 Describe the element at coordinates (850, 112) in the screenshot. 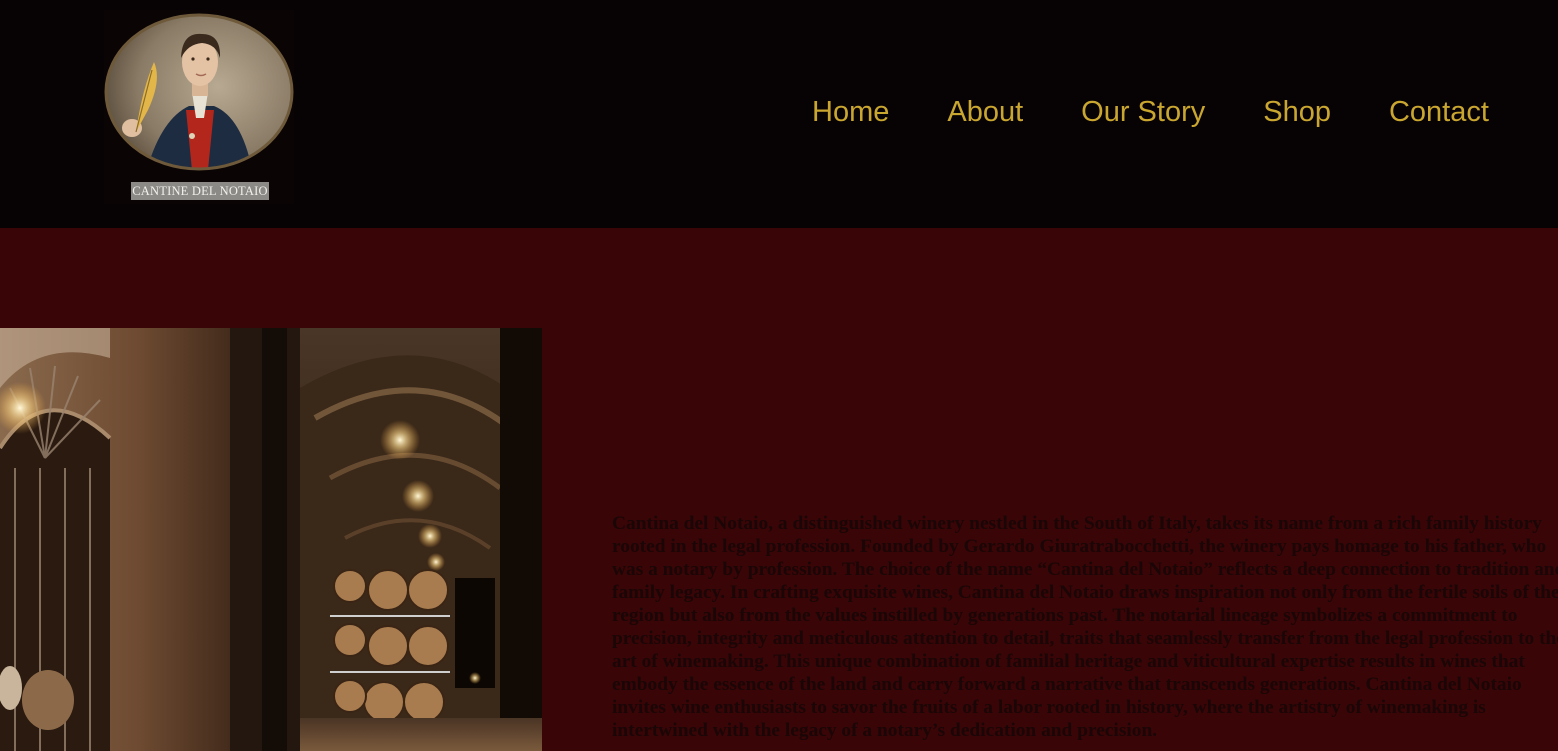

I see `nav-home: Home` at that location.